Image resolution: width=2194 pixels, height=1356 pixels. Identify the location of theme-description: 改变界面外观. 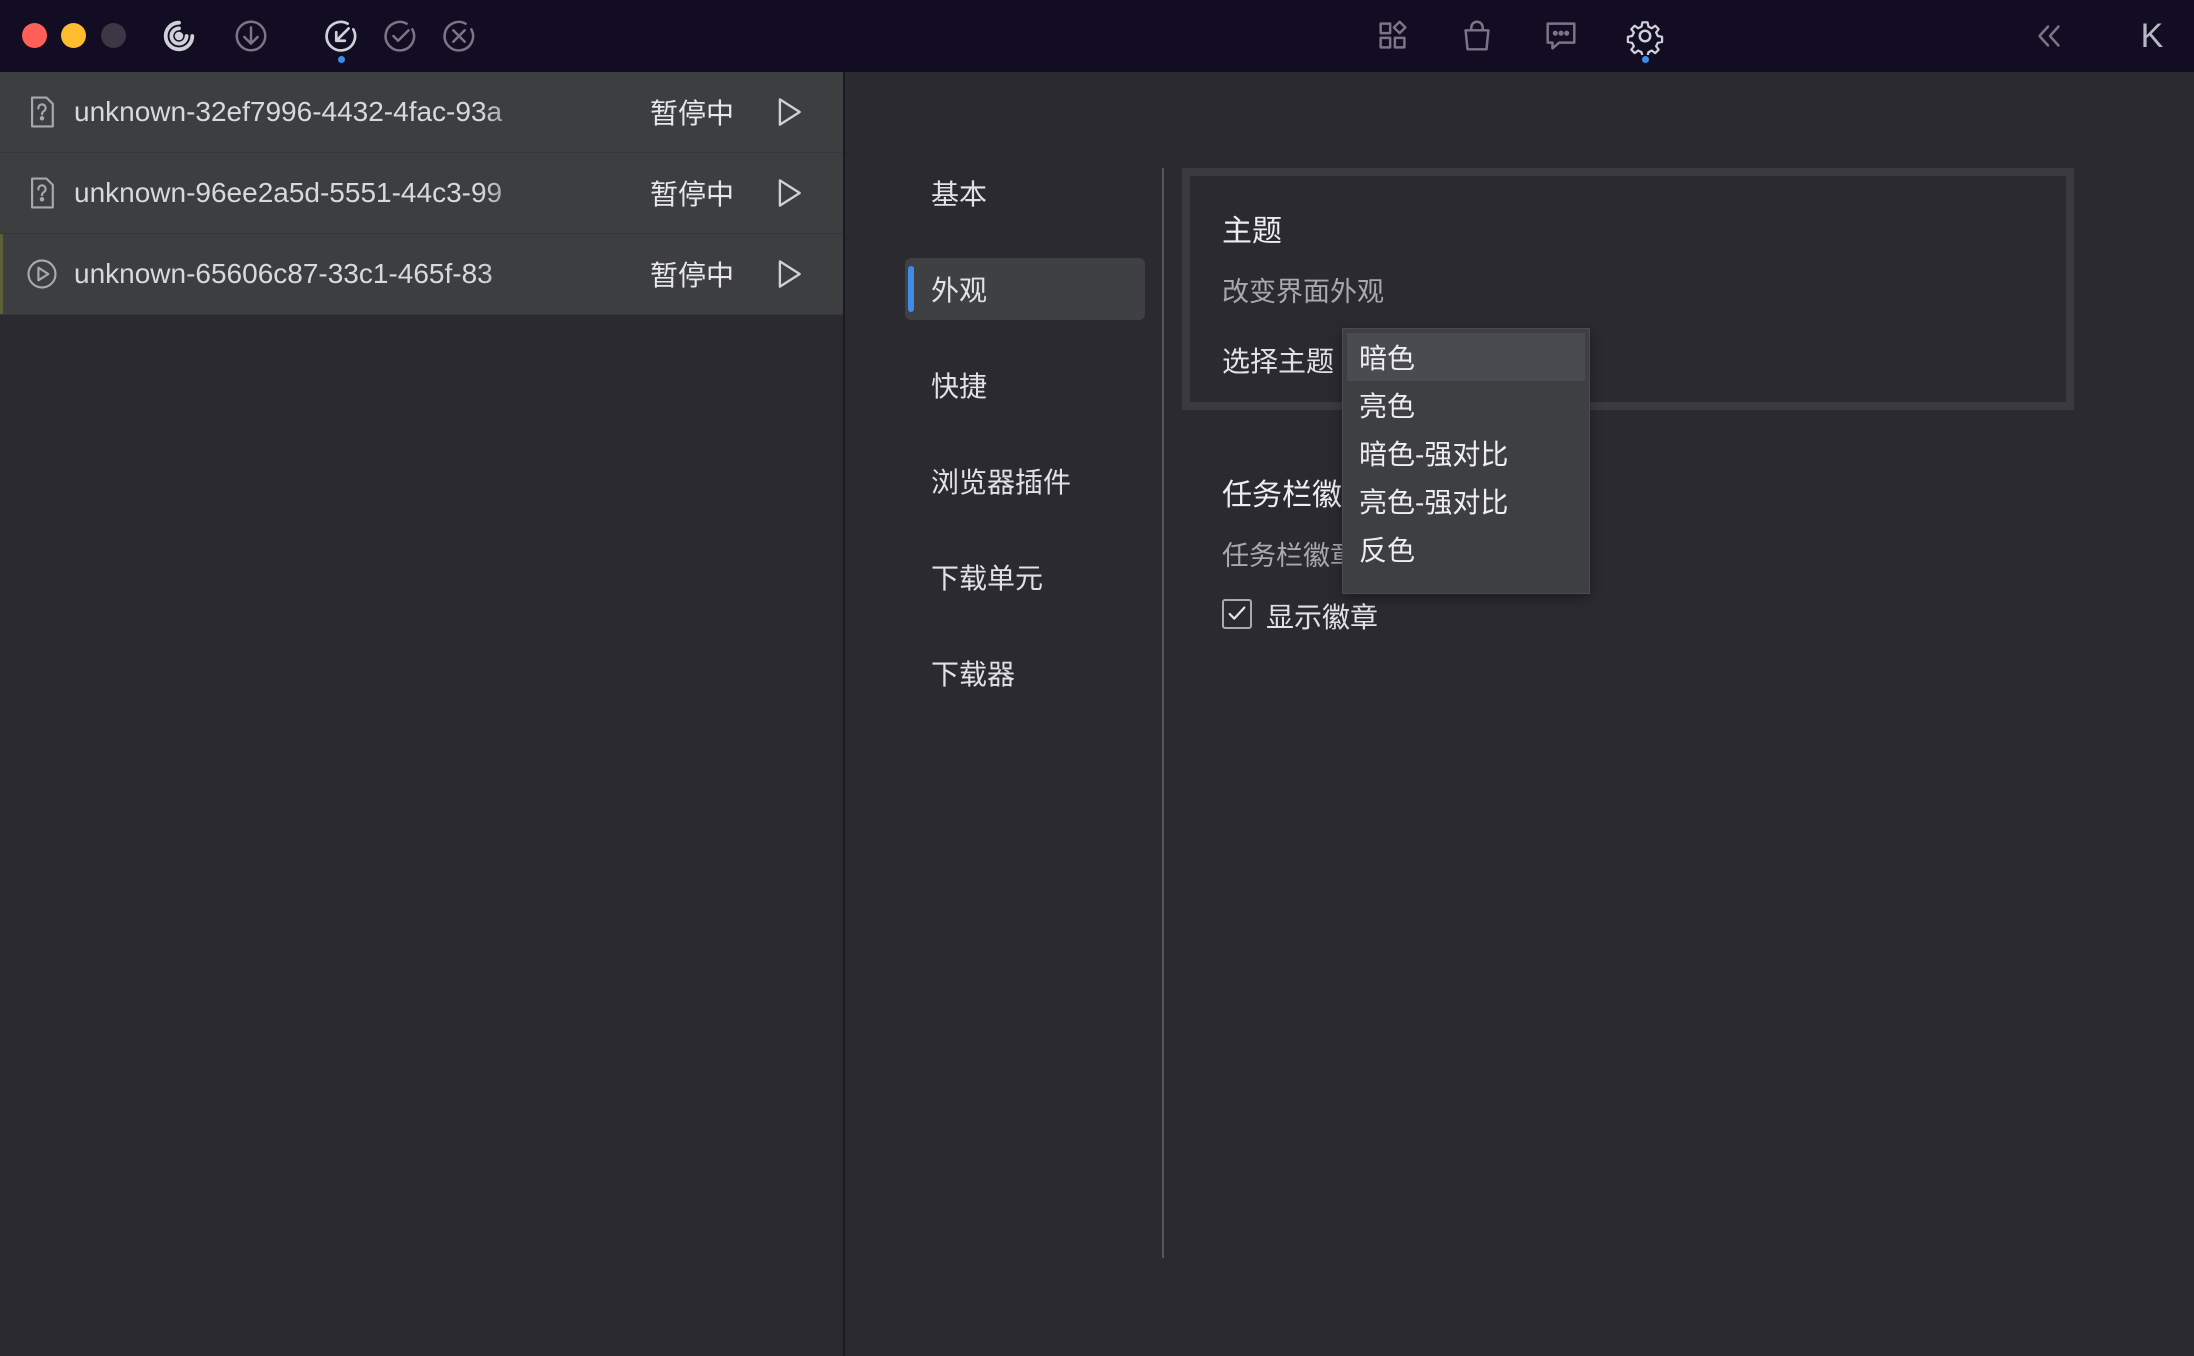
(1303, 292).